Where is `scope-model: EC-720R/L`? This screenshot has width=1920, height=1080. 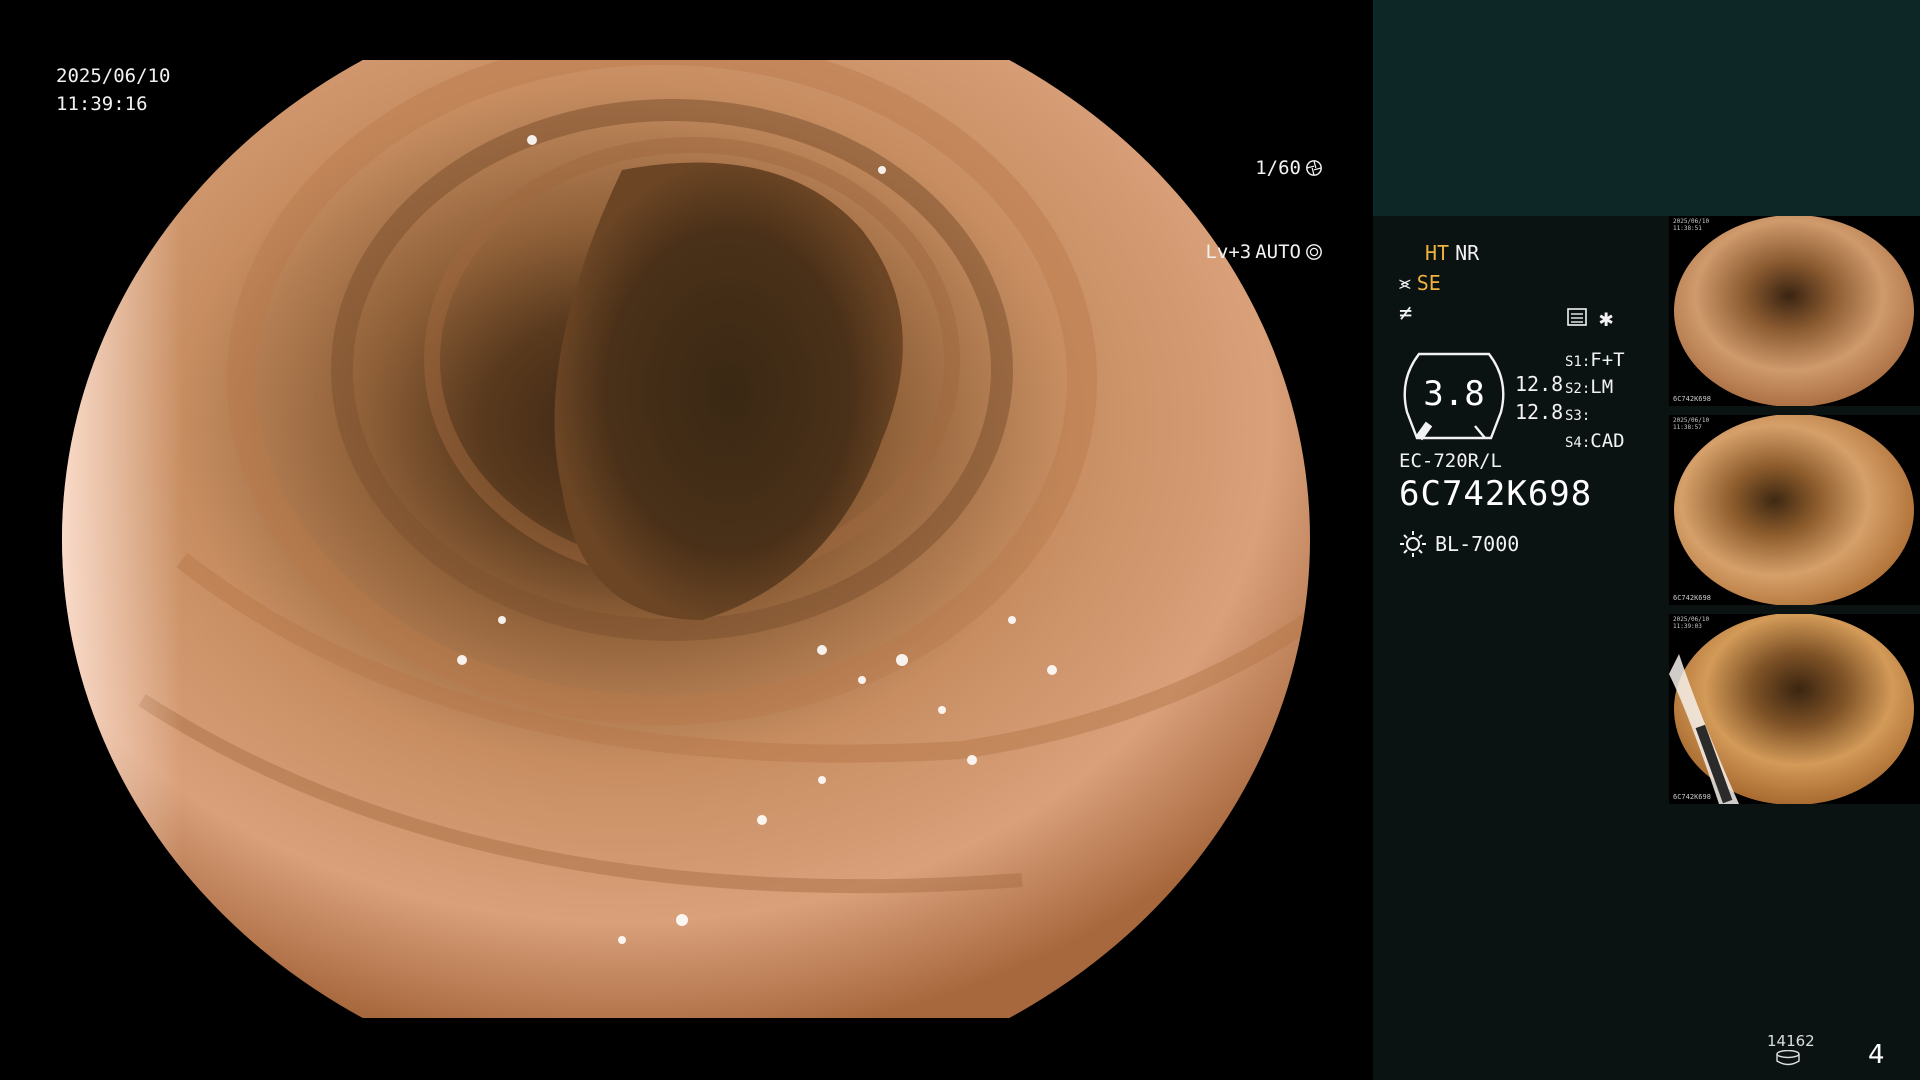 scope-model: EC-720R/L is located at coordinates (1450, 461).